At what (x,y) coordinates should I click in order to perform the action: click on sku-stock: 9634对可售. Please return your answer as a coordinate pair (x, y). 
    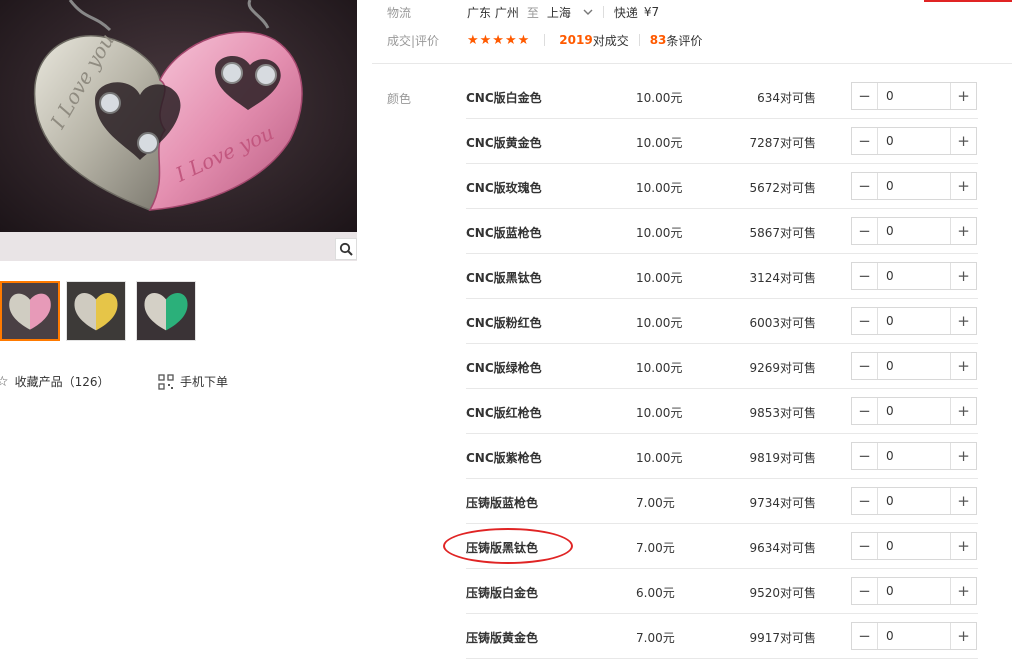
    Looking at the image, I should click on (782, 548).